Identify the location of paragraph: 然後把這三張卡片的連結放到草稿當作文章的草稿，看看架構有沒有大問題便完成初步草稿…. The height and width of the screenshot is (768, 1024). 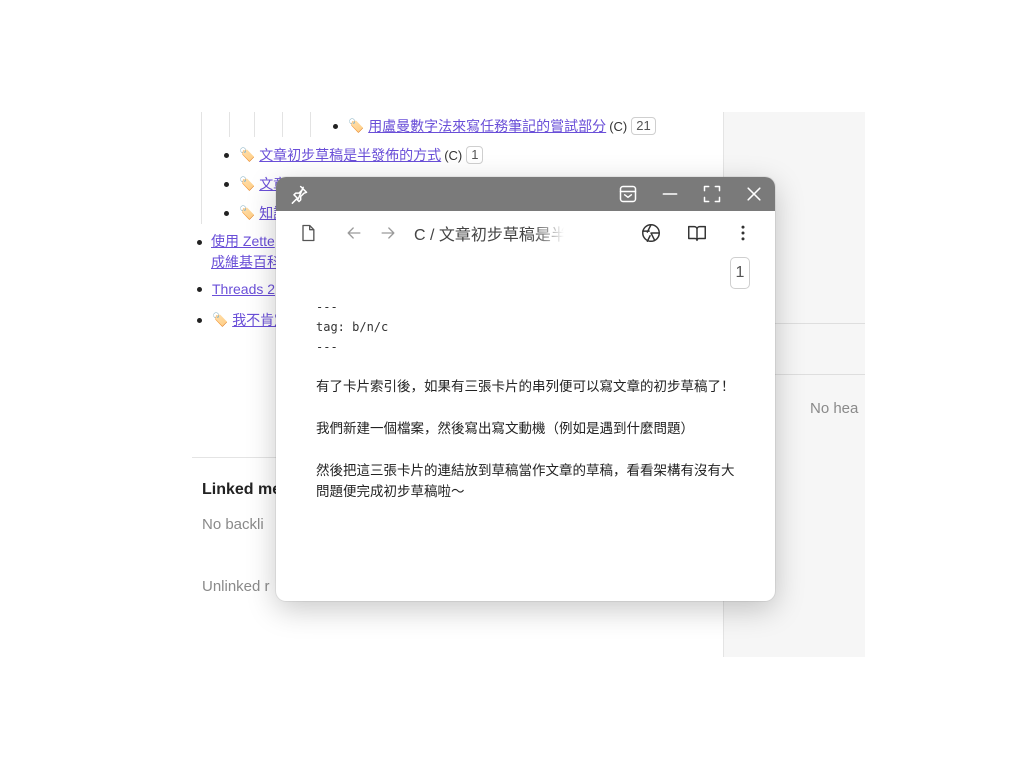
(525, 481).